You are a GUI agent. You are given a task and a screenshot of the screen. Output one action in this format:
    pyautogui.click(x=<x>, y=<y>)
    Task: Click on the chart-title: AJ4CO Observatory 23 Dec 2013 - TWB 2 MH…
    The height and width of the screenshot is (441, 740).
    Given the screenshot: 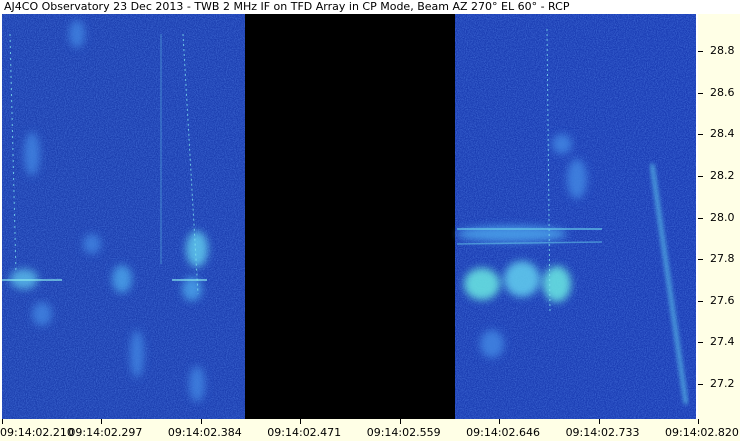 What is the action you would take?
    pyautogui.click(x=287, y=6)
    